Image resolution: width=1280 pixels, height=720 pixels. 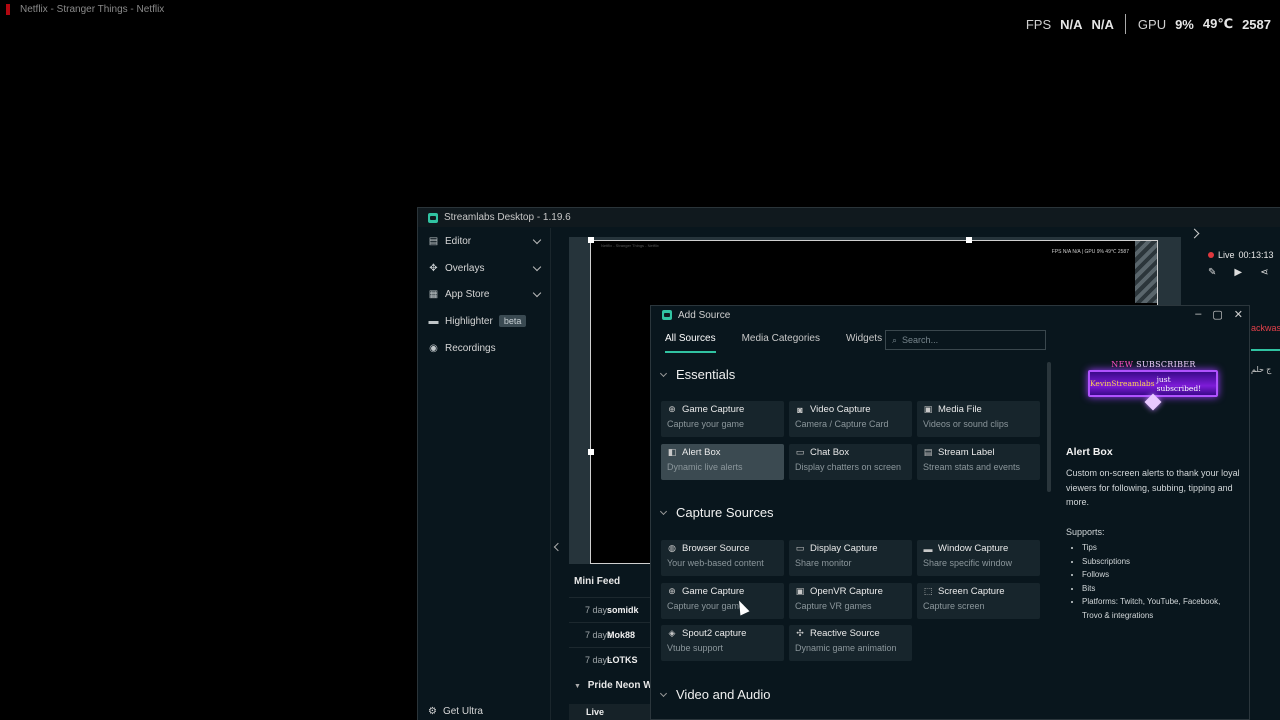 I want to click on card-subtitle: Share monitor, so click(x=823, y=563).